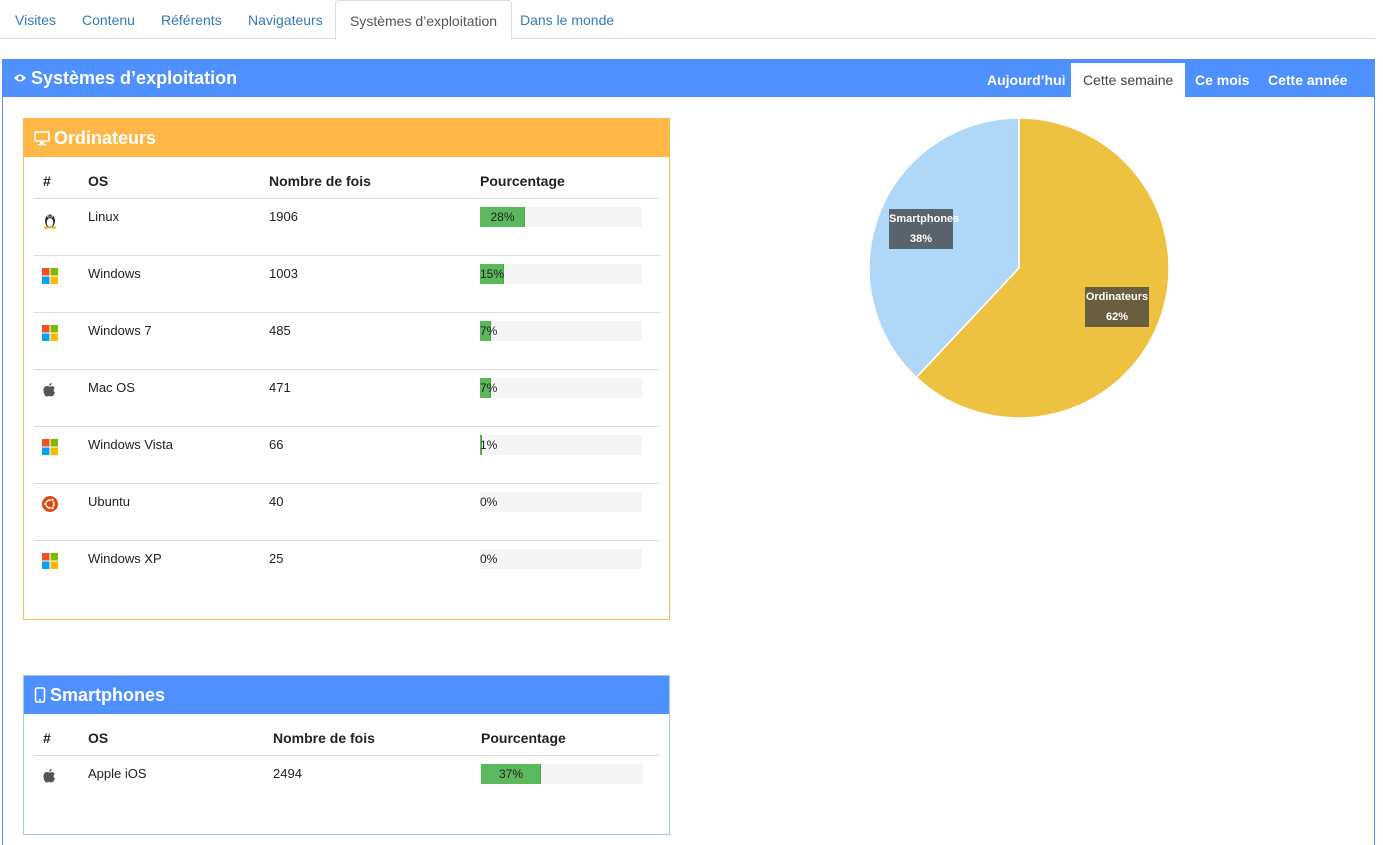  I want to click on table-row: Windows XP 25 0%, so click(347, 568).